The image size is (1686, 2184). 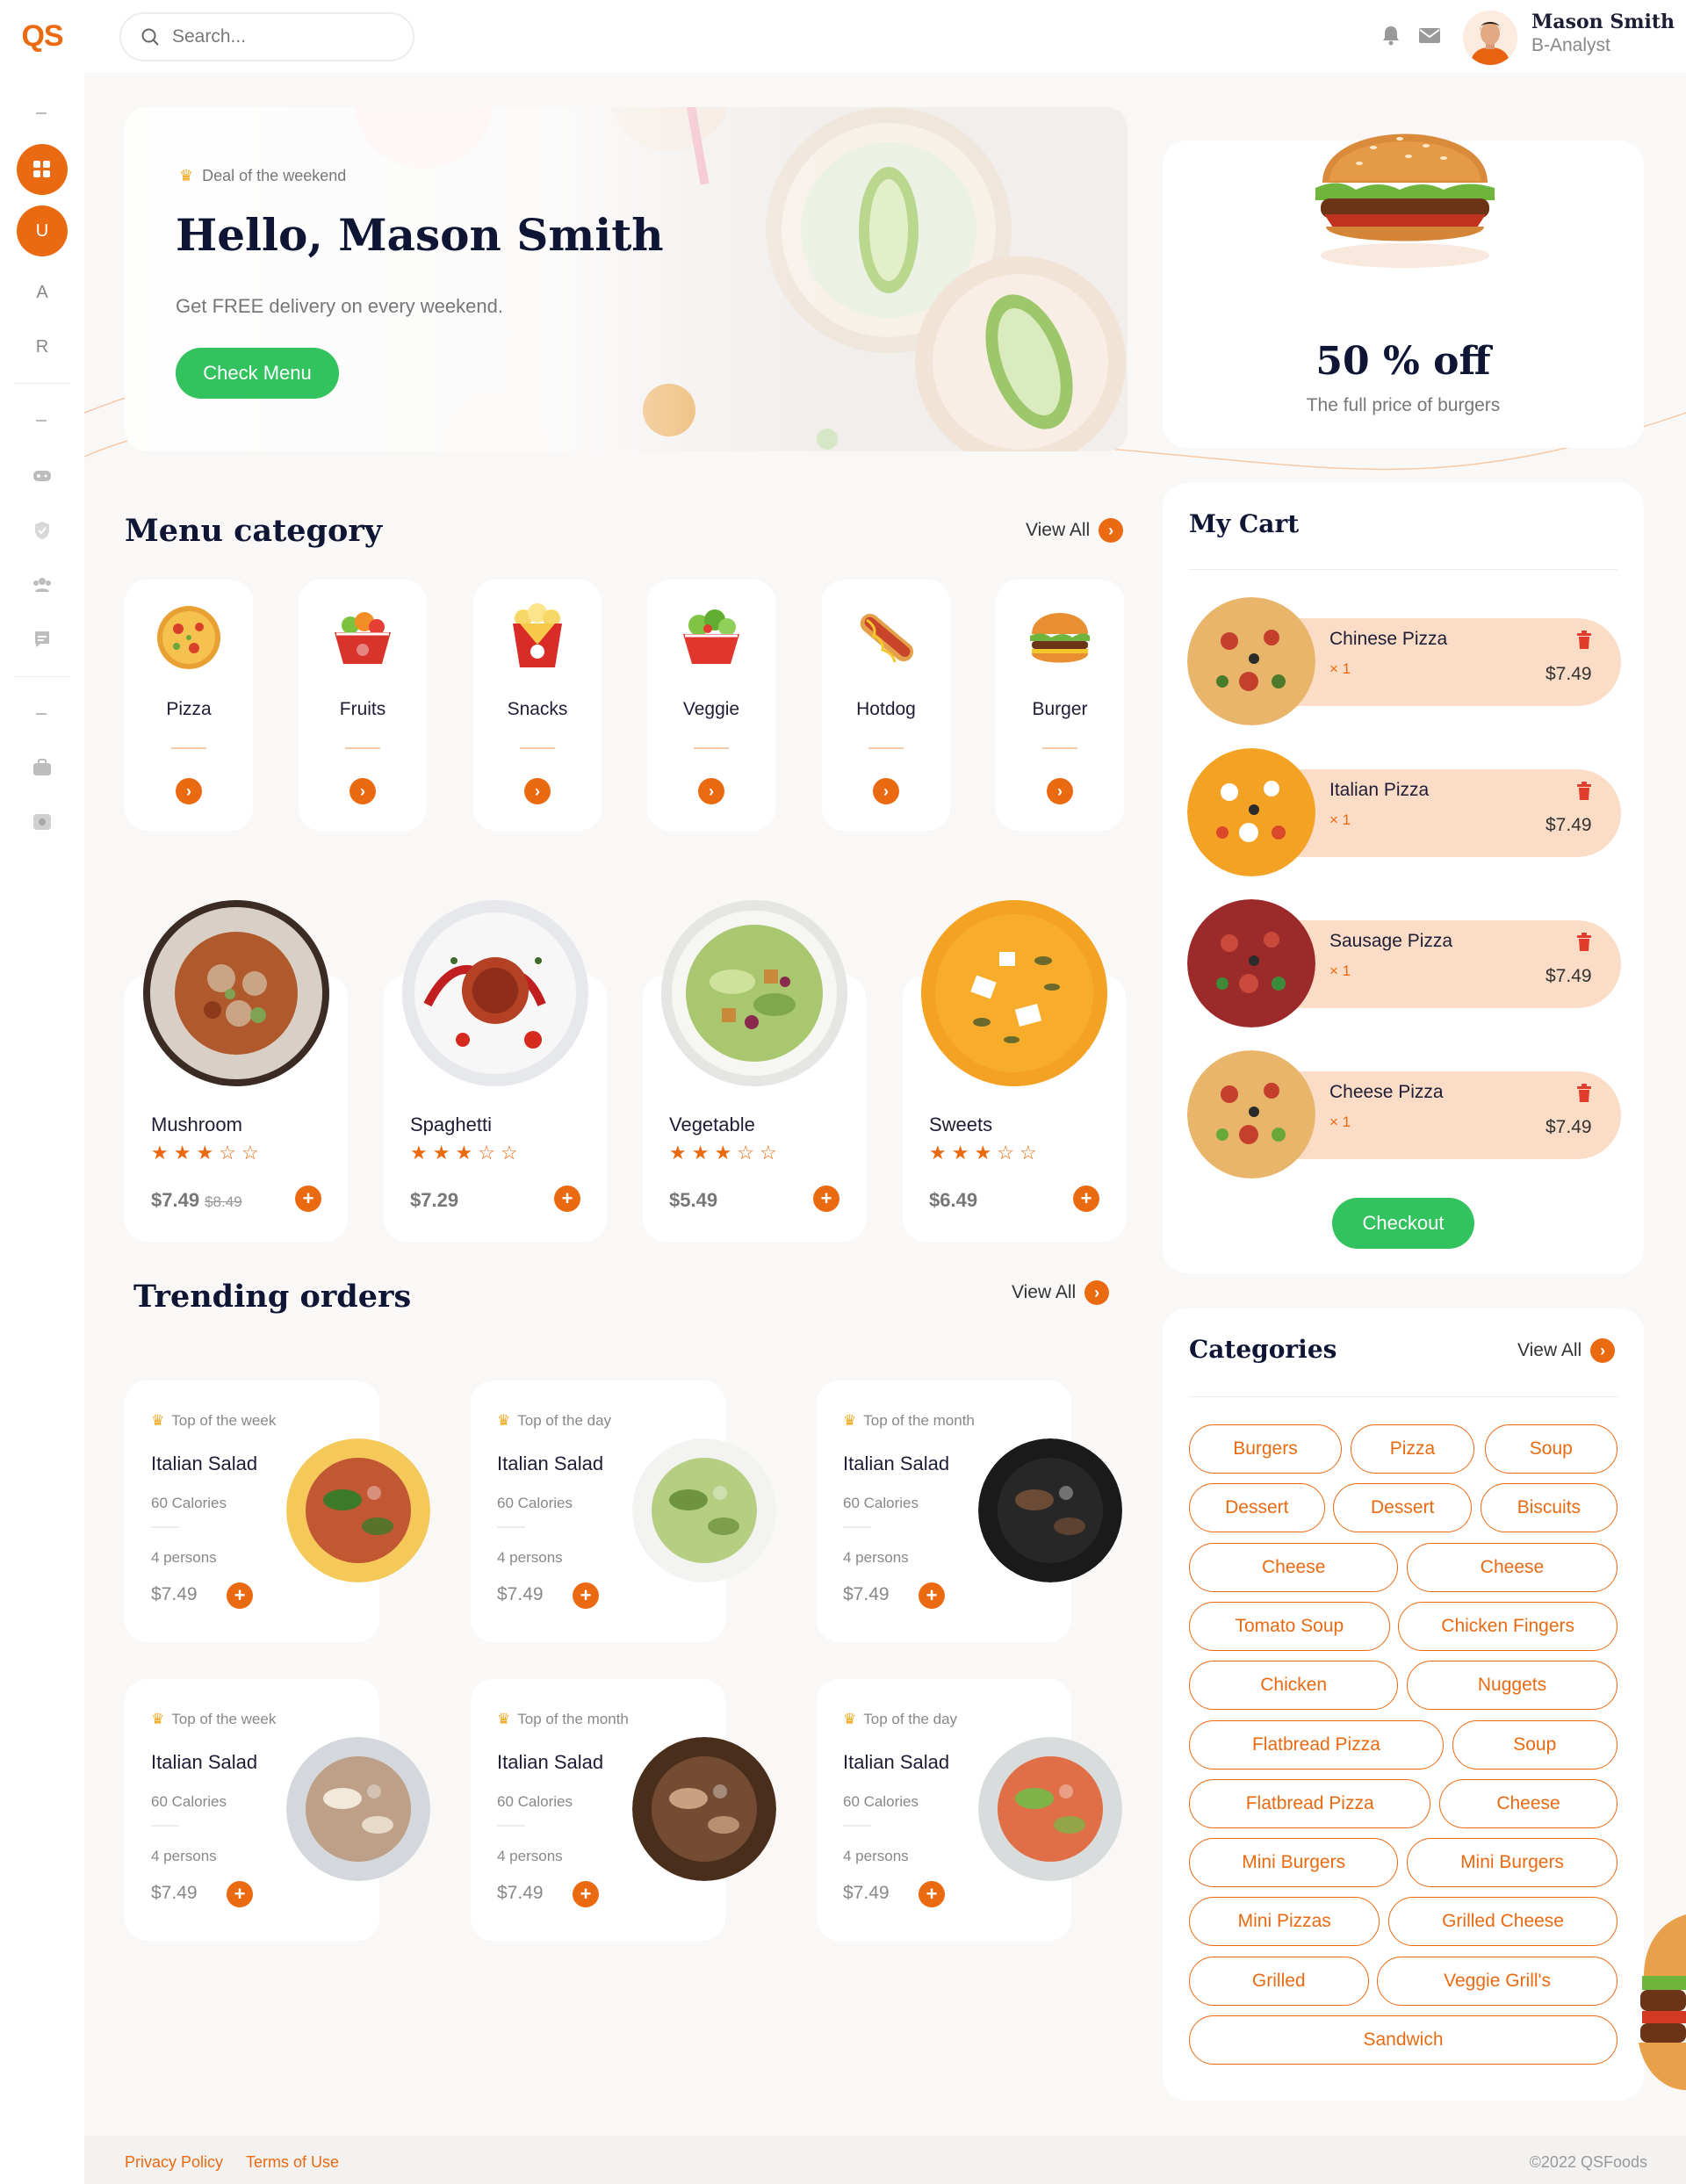 I want to click on category-tag: Burgers, so click(x=1266, y=1449).